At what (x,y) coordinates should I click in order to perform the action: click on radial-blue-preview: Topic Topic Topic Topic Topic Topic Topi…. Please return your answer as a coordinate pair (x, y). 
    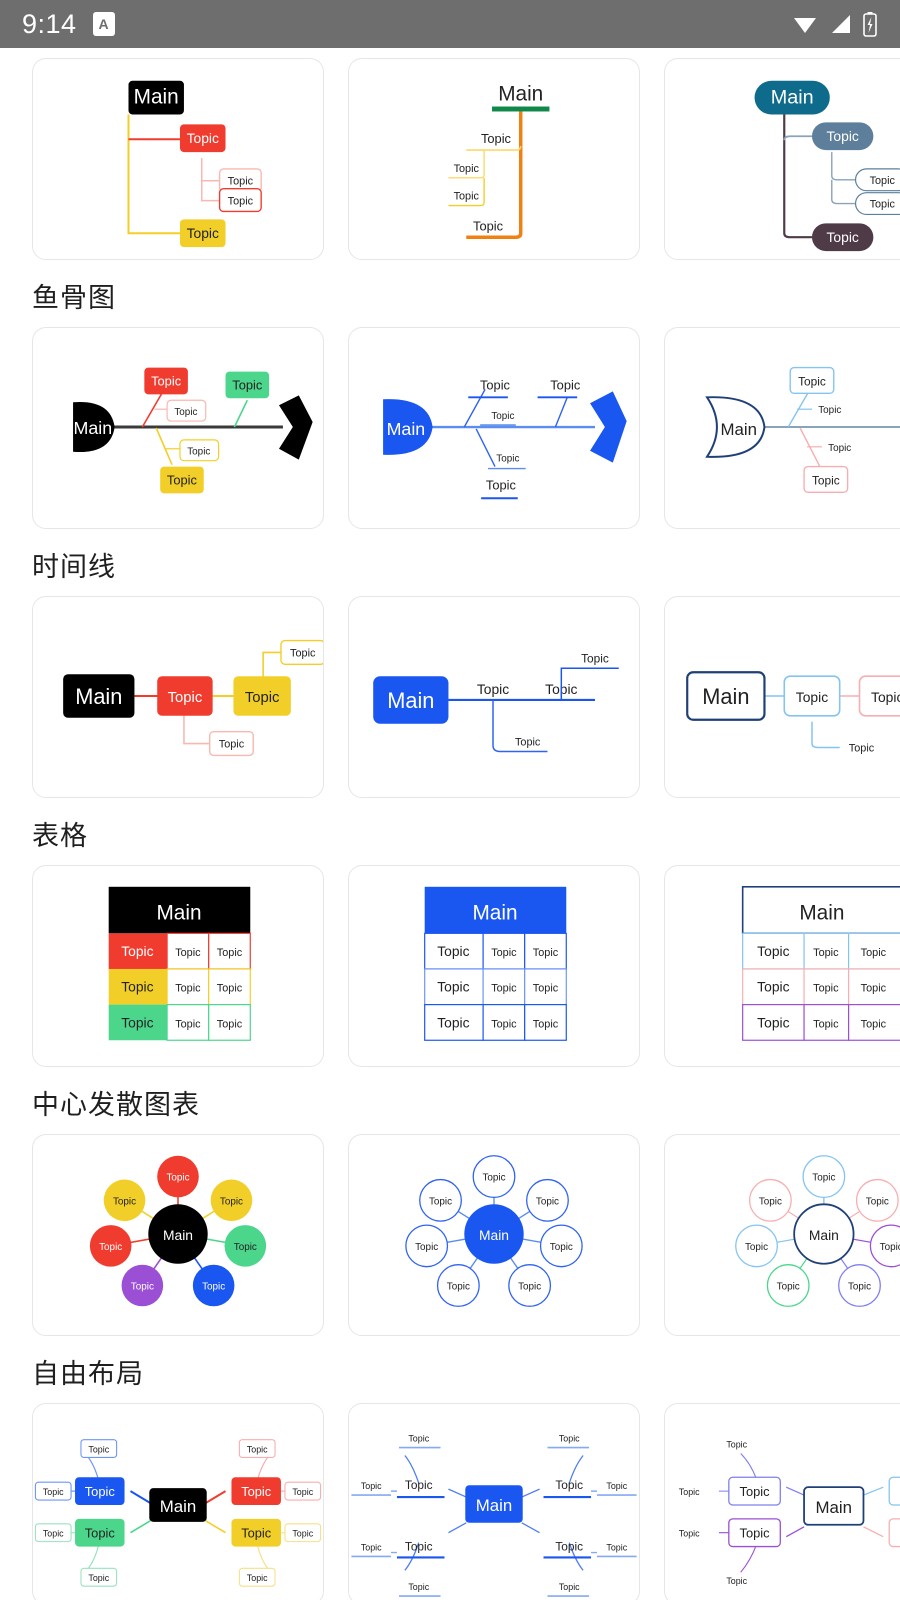
    Looking at the image, I should click on (494, 1235).